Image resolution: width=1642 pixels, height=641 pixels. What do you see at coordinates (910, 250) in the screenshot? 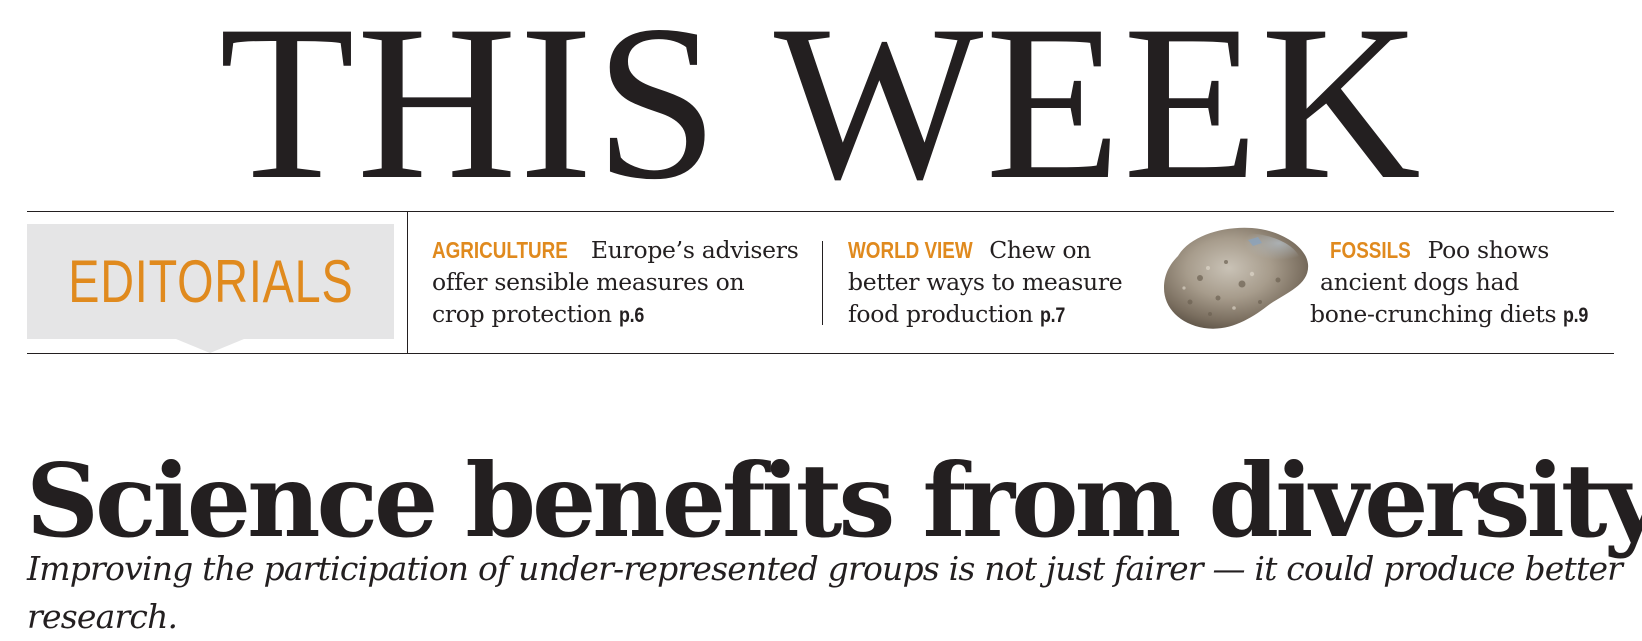
I see `teaser-kicker: WORLD VIEW` at bounding box center [910, 250].